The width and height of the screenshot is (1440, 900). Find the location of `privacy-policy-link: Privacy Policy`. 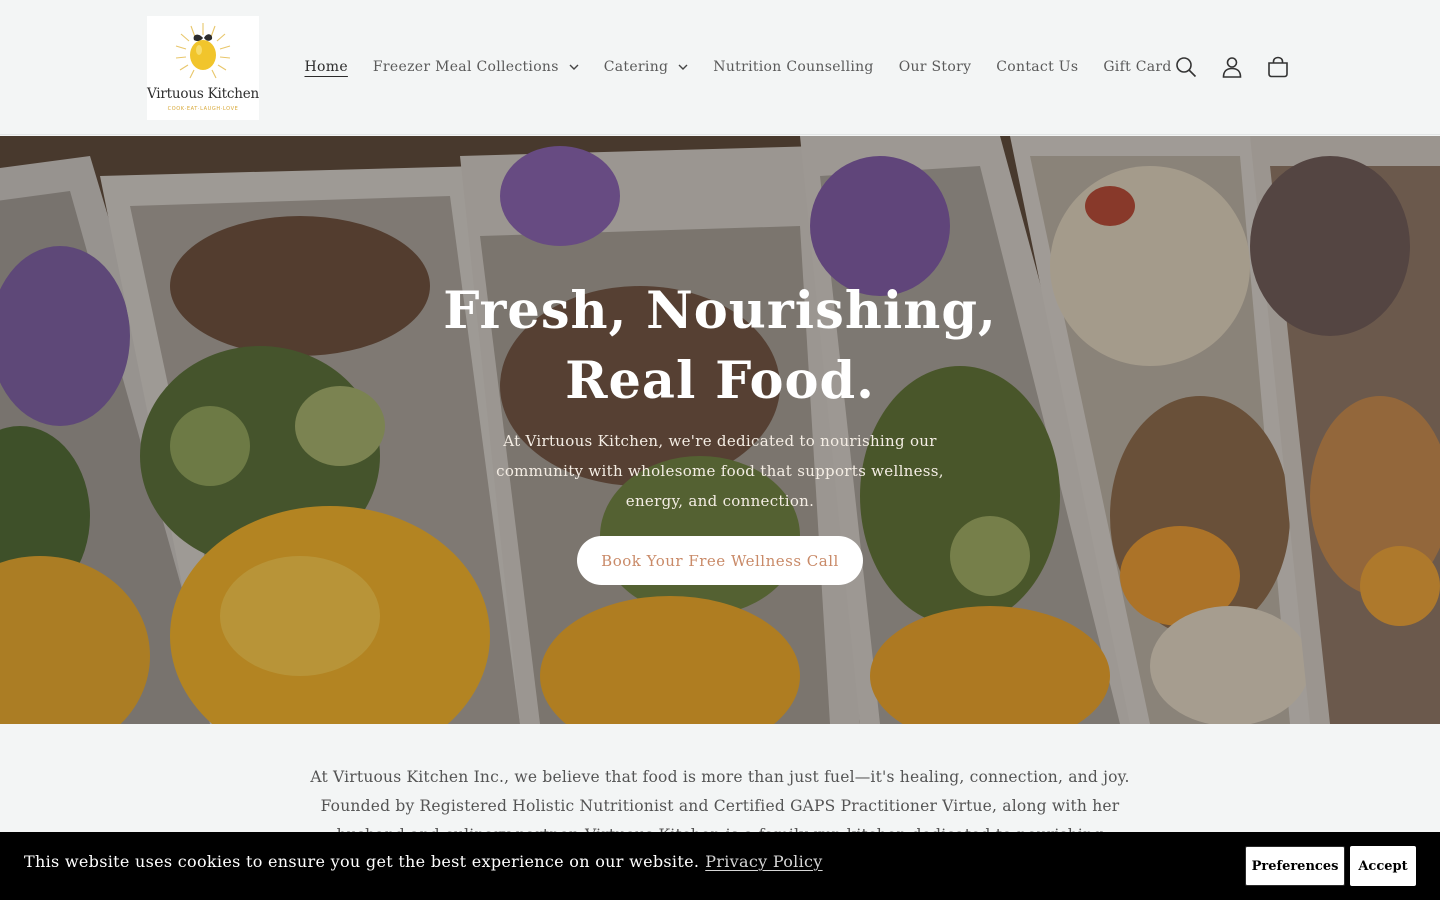

privacy-policy-link: Privacy Policy is located at coordinates (763, 861).